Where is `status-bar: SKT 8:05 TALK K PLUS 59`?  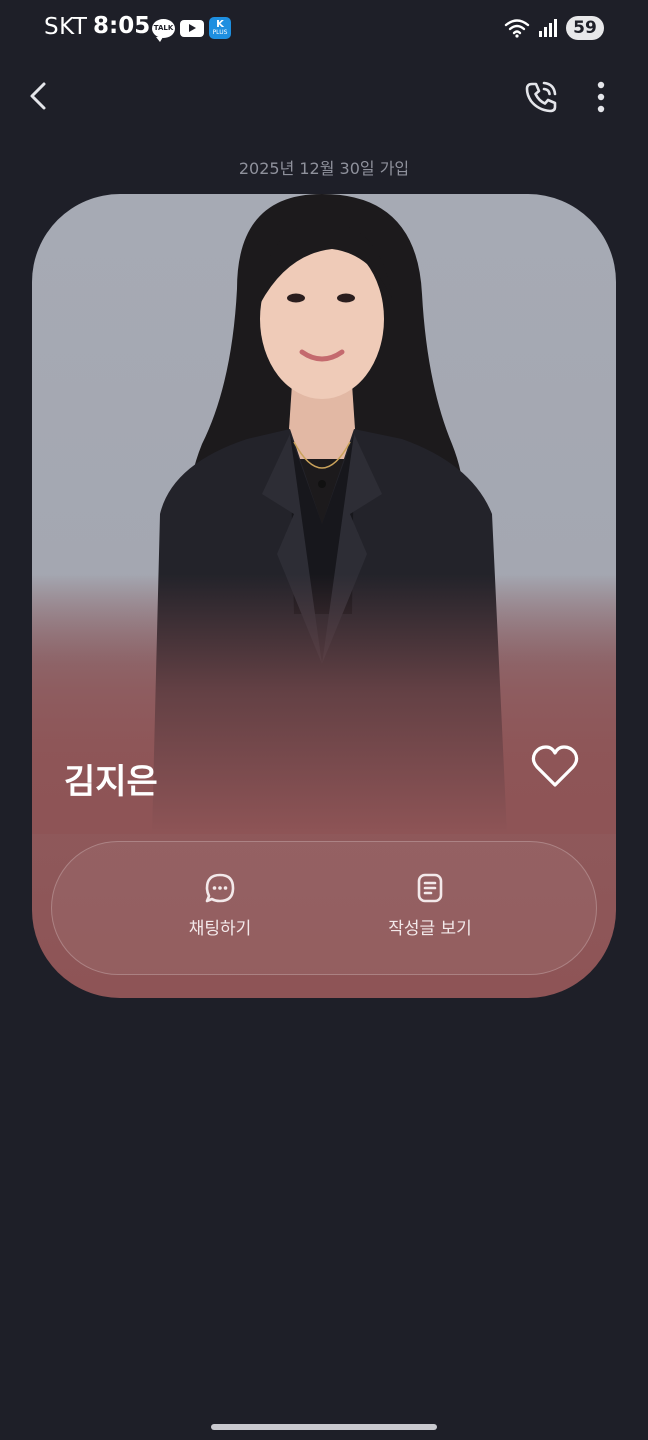 status-bar: SKT 8:05 TALK K PLUS 59 is located at coordinates (324, 28).